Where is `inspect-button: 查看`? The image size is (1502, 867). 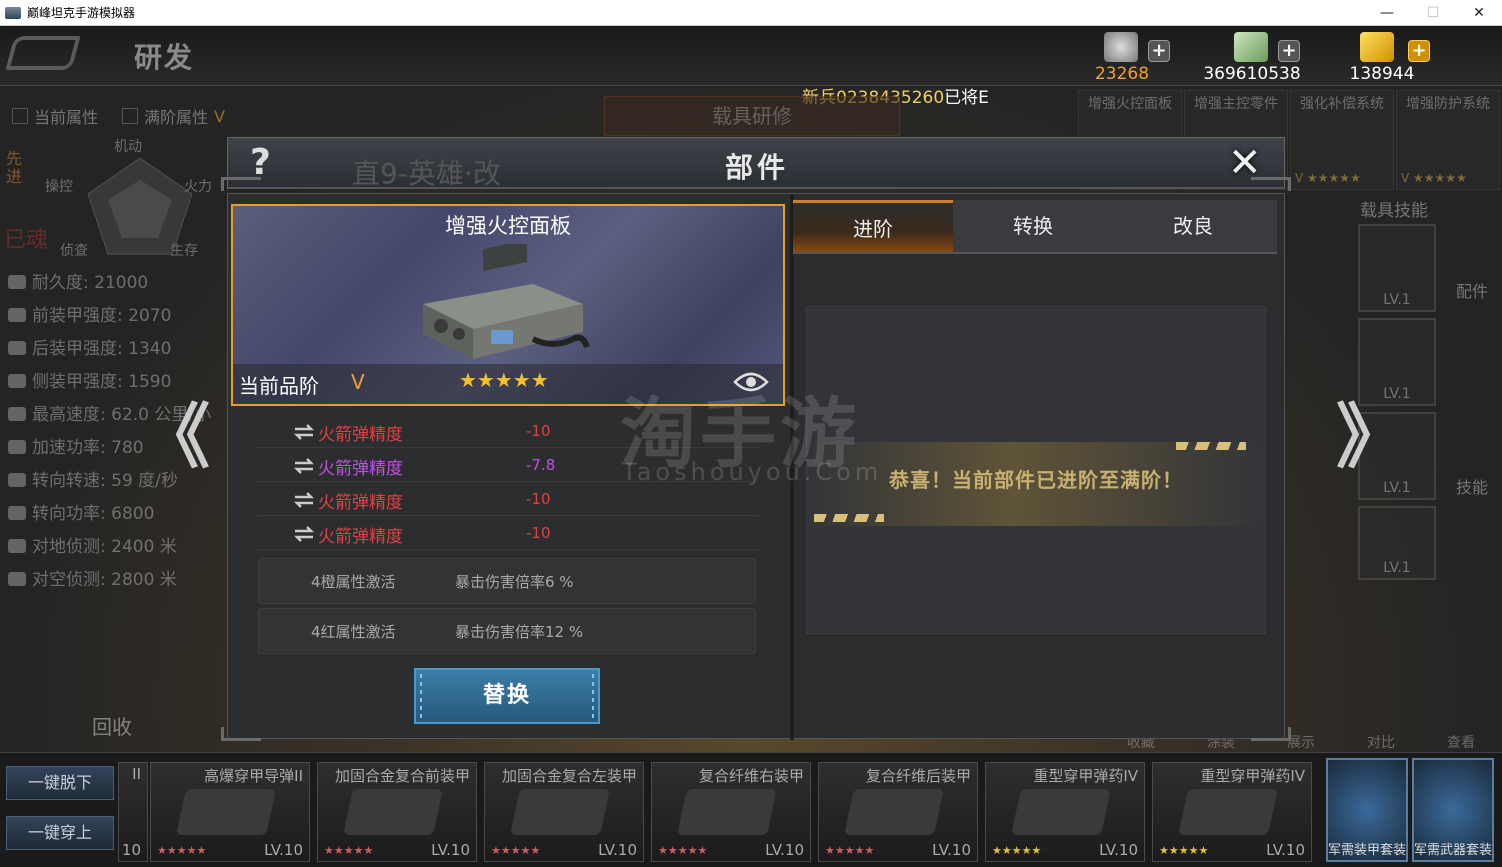
inspect-button: 查看 is located at coordinates (1461, 742).